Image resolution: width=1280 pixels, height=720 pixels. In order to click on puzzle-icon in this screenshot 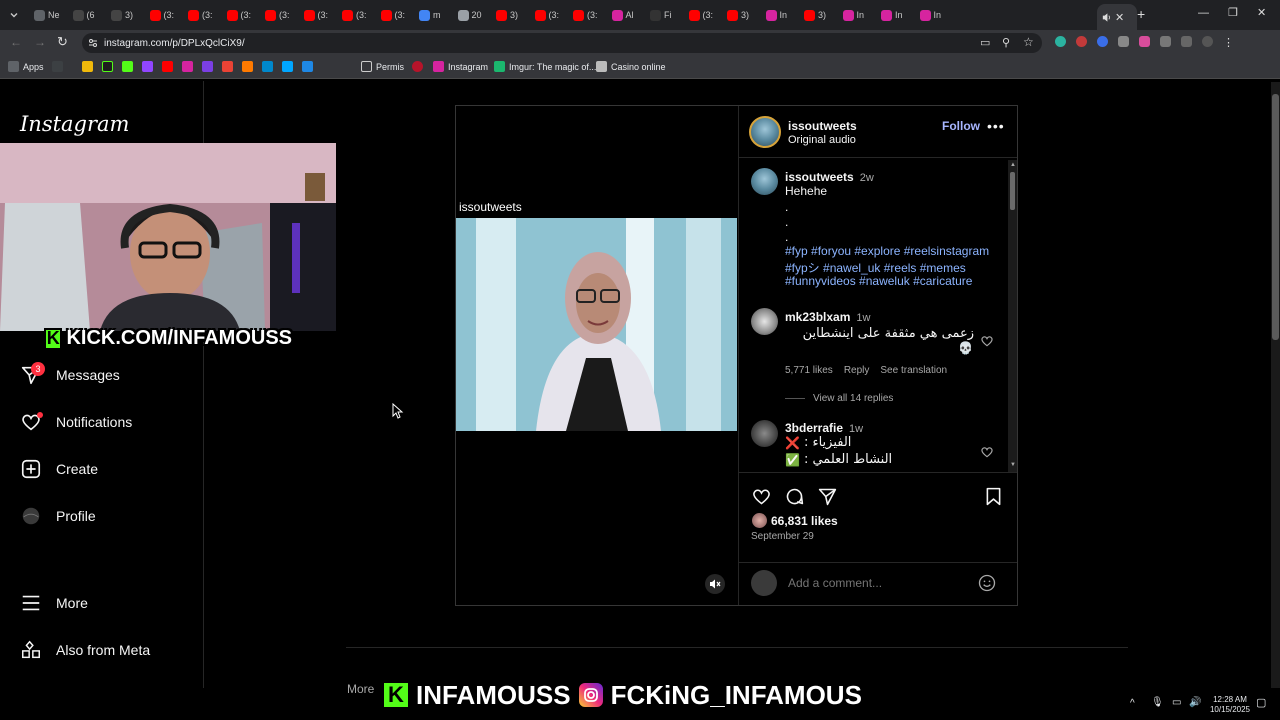, I will do `click(1165, 41)`.